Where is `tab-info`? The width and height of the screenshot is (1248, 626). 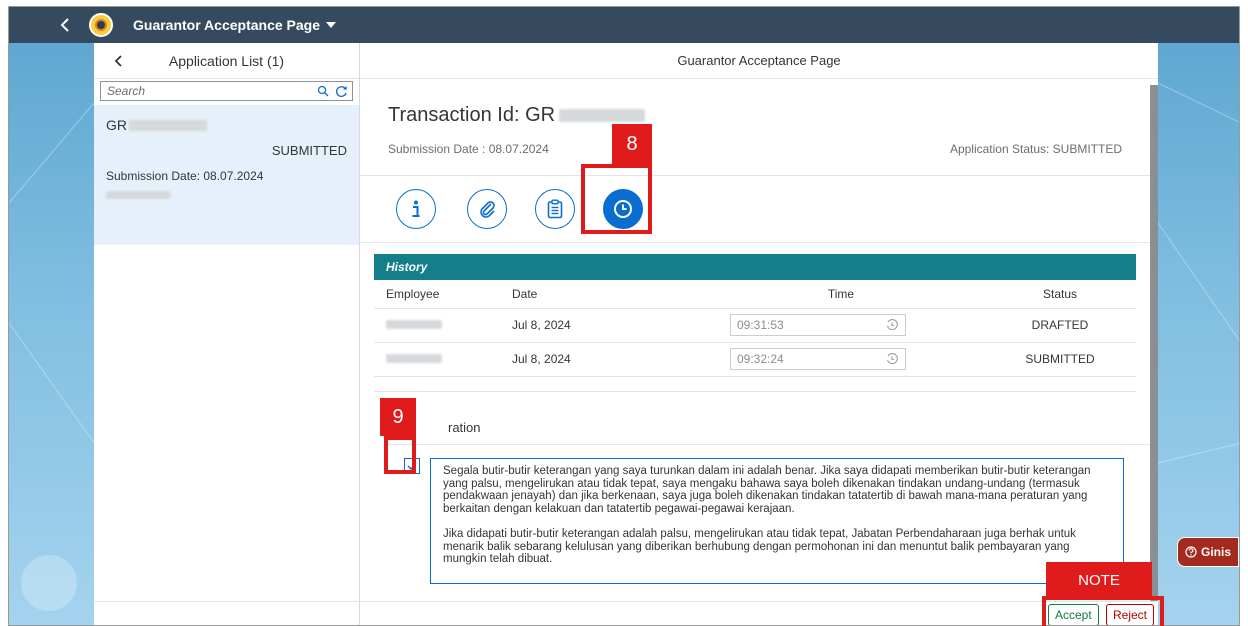 tab-info is located at coordinates (416, 209).